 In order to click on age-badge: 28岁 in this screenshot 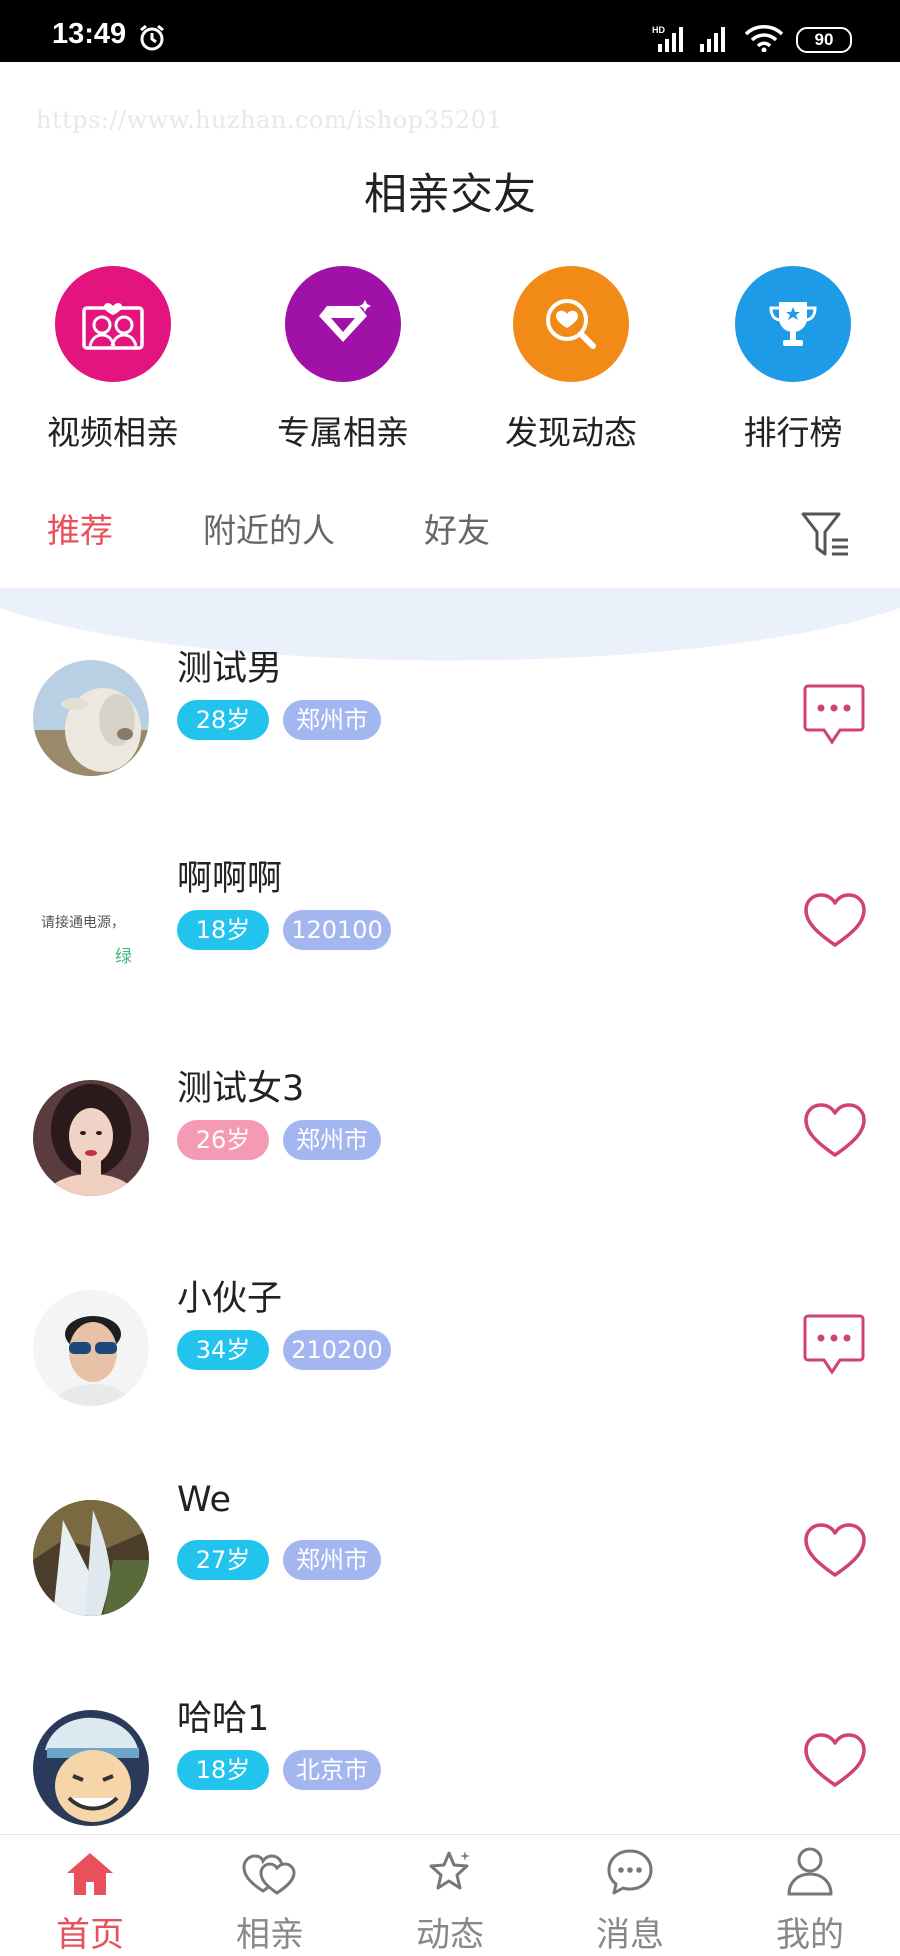, I will do `click(223, 720)`.